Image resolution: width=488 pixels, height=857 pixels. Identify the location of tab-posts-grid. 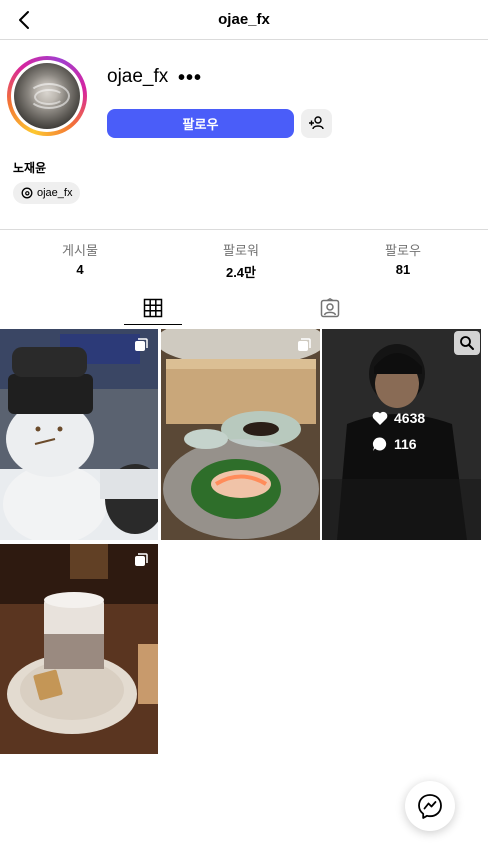
(153, 310).